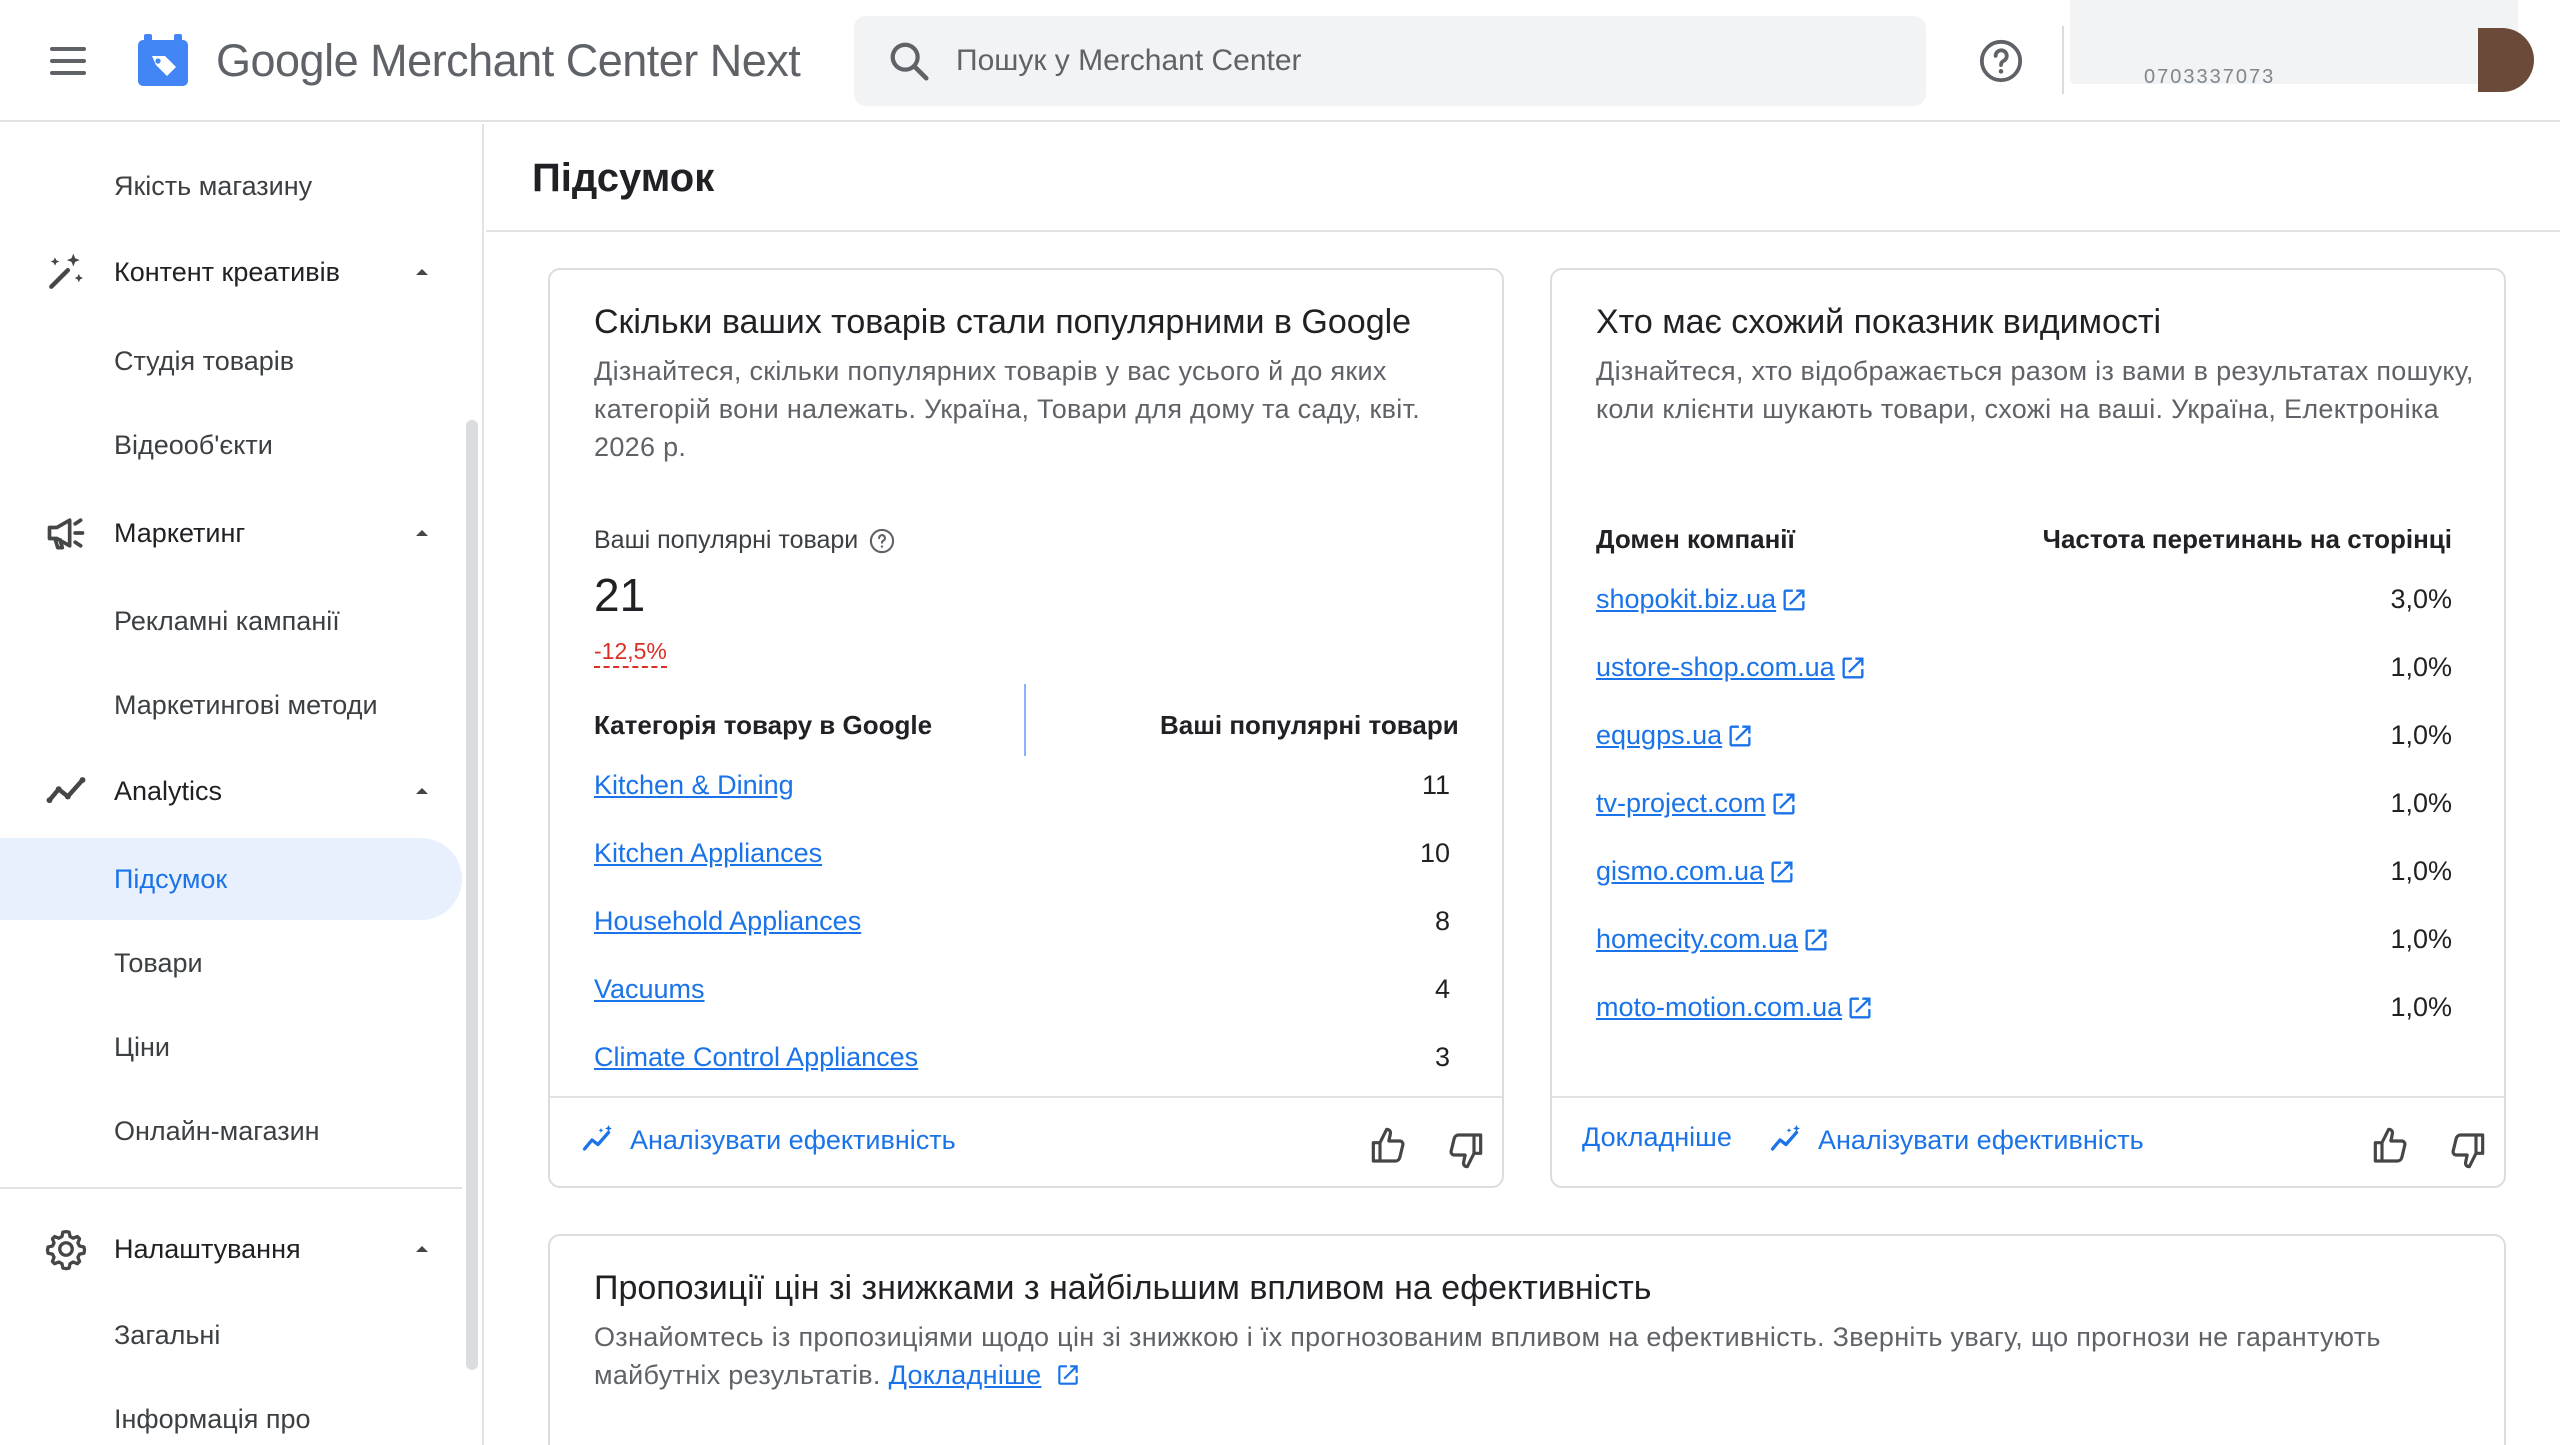  I want to click on sidebar-item-marketing-methods: Маркетингові методи, so click(231, 705).